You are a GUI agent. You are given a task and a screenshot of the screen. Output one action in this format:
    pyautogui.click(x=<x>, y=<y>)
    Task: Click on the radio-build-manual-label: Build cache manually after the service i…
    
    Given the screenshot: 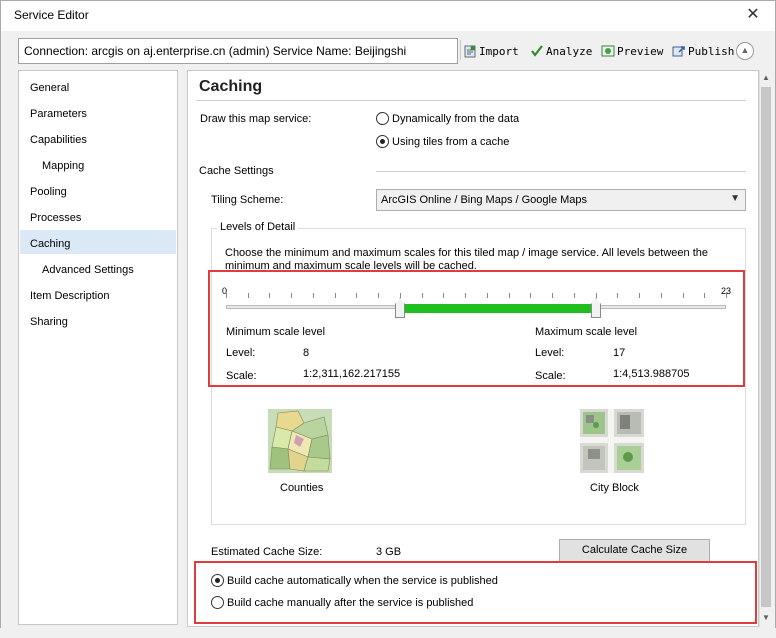 What is the action you would take?
    pyautogui.click(x=350, y=602)
    